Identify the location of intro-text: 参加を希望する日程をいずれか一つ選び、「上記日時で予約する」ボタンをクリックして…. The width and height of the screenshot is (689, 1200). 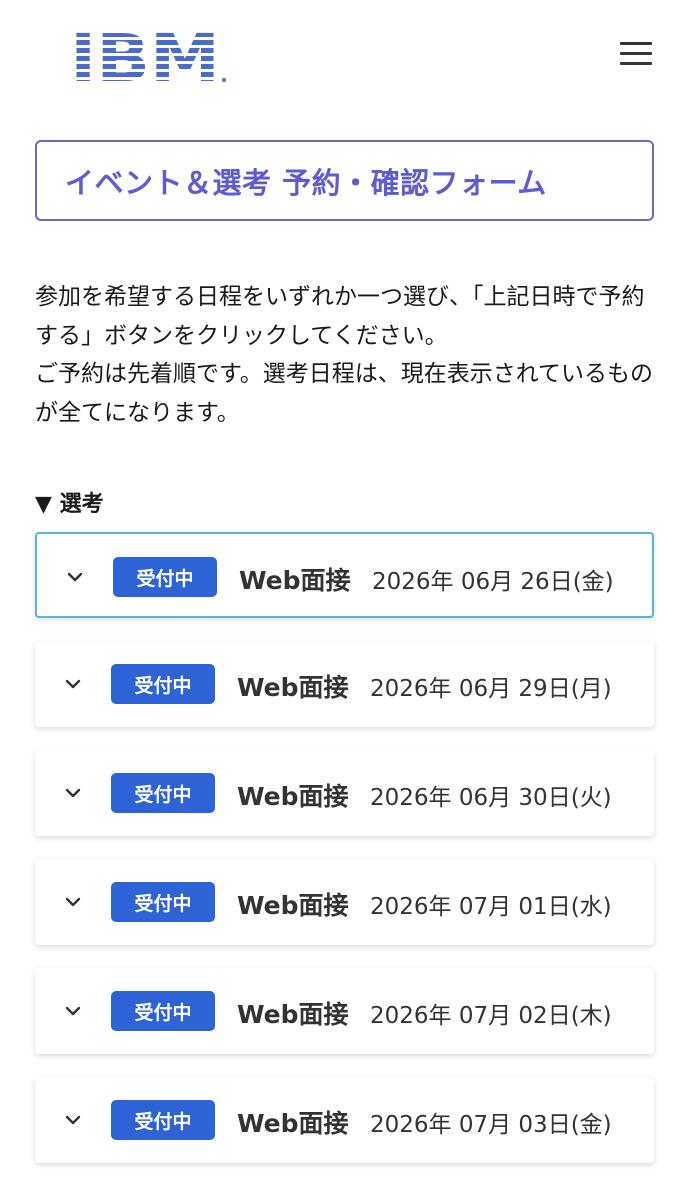
(347, 355).